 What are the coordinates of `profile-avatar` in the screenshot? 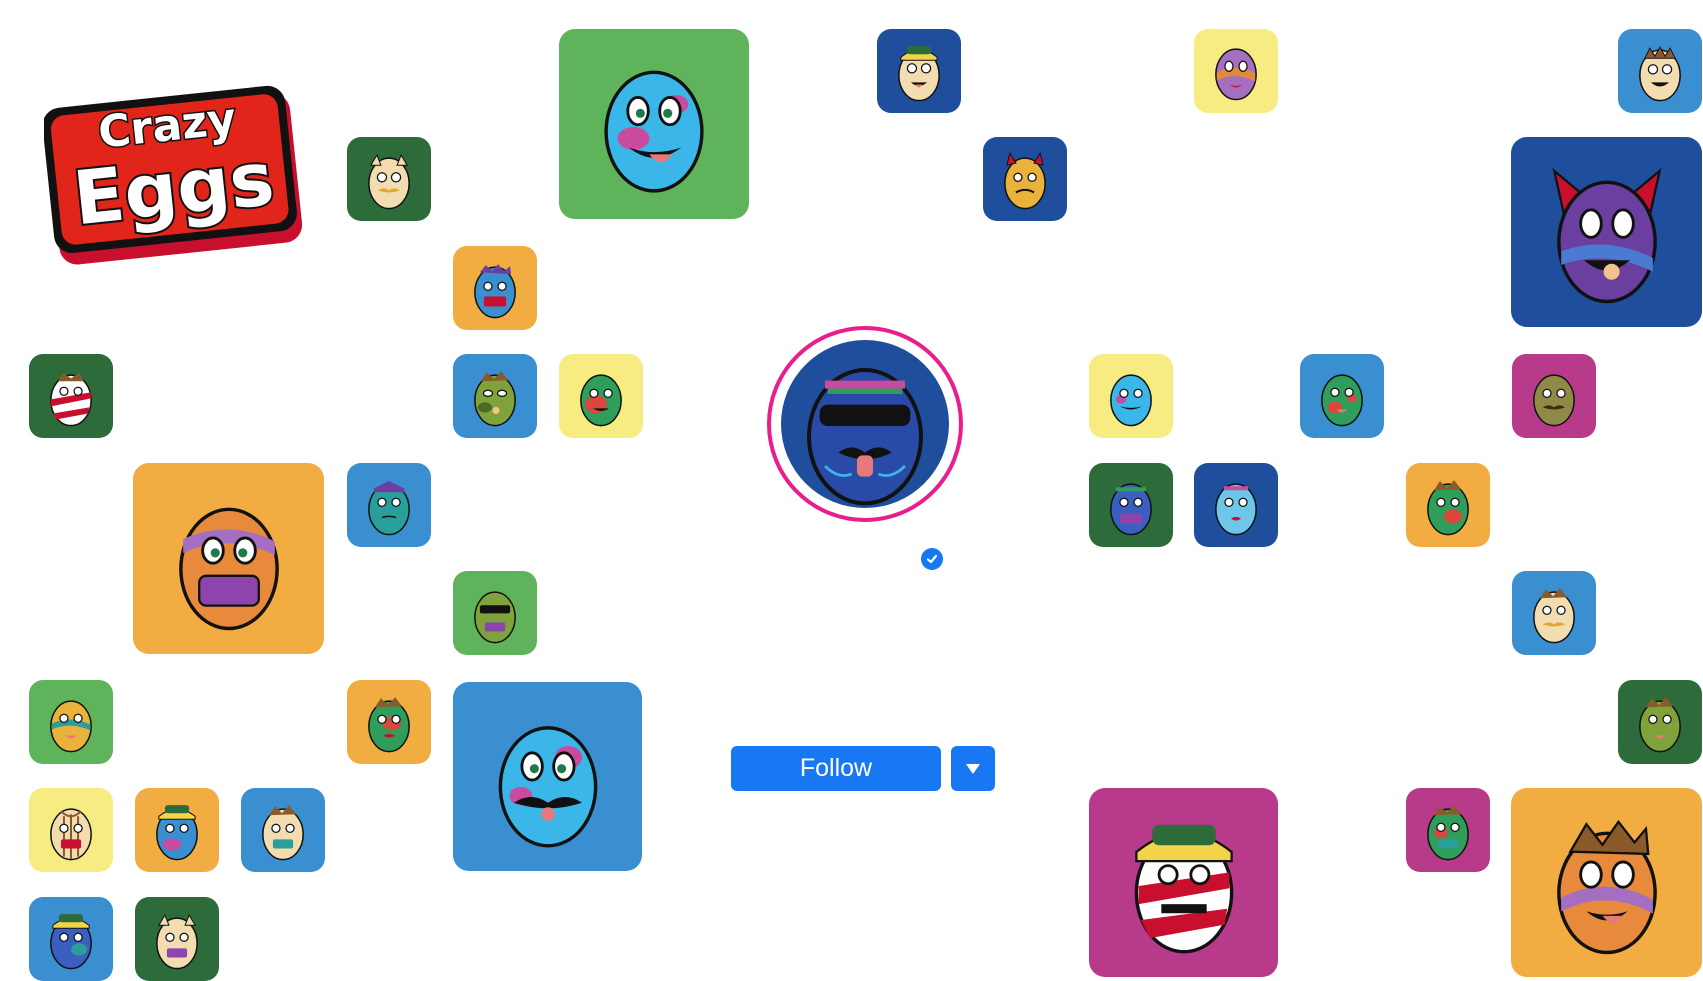 It's located at (865, 424).